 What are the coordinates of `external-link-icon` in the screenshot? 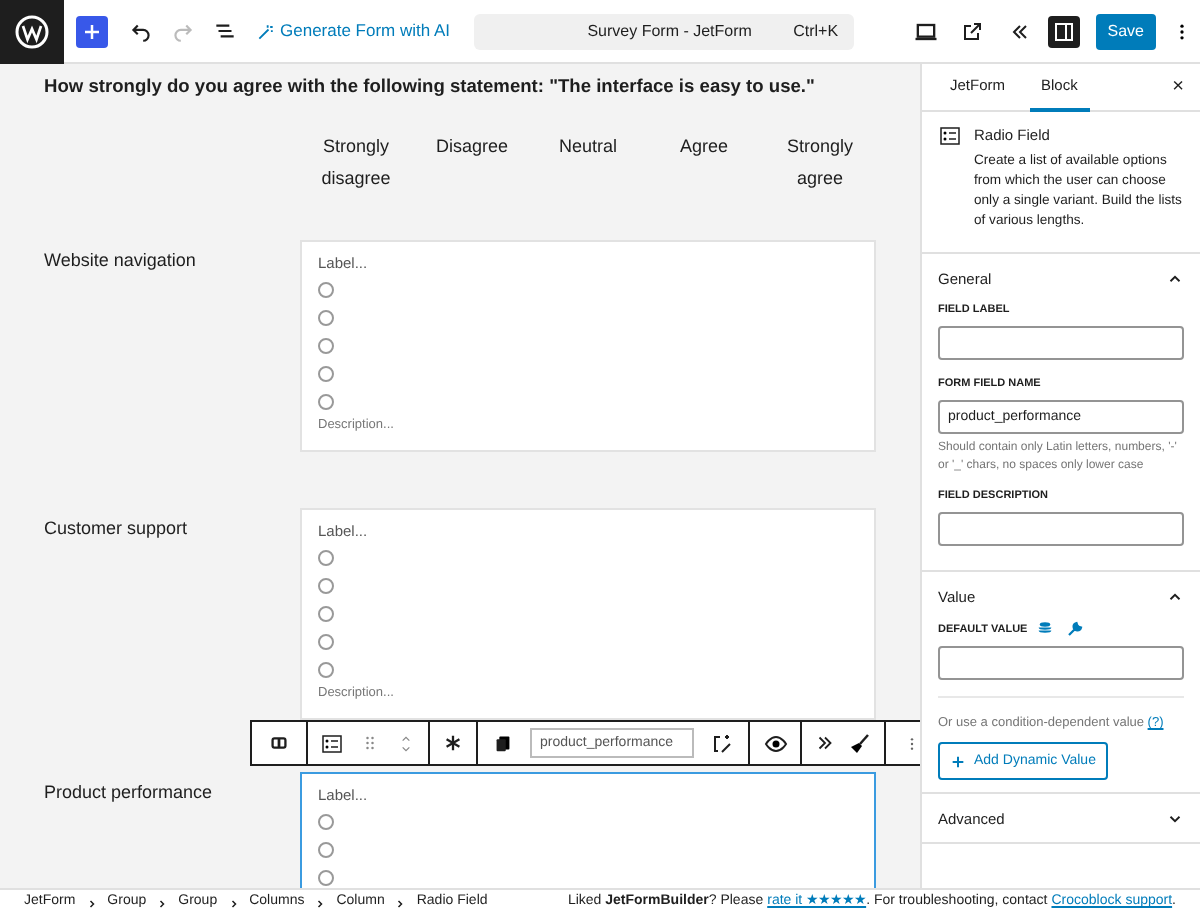 It's located at (971, 31).